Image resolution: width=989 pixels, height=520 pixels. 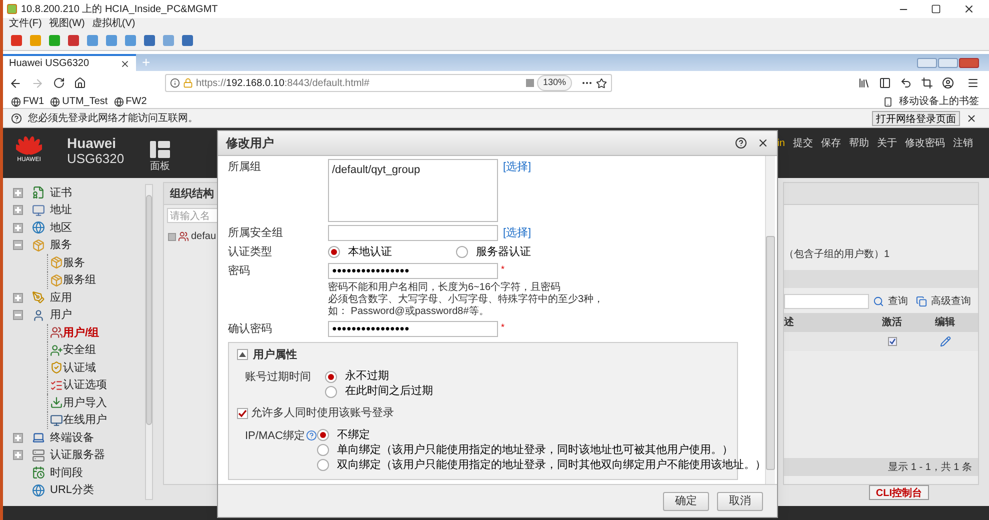 What do you see at coordinates (136, 101) in the screenshot?
I see `bookmark-item: FW2` at bounding box center [136, 101].